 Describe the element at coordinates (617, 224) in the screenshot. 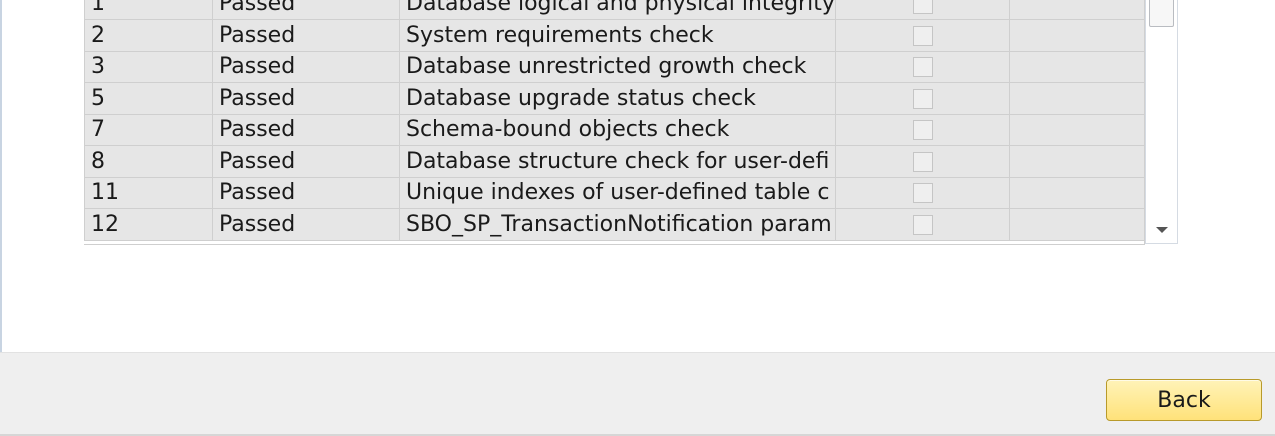

I see `check-name-cell: SBO_SP_TransactionNotification param` at that location.